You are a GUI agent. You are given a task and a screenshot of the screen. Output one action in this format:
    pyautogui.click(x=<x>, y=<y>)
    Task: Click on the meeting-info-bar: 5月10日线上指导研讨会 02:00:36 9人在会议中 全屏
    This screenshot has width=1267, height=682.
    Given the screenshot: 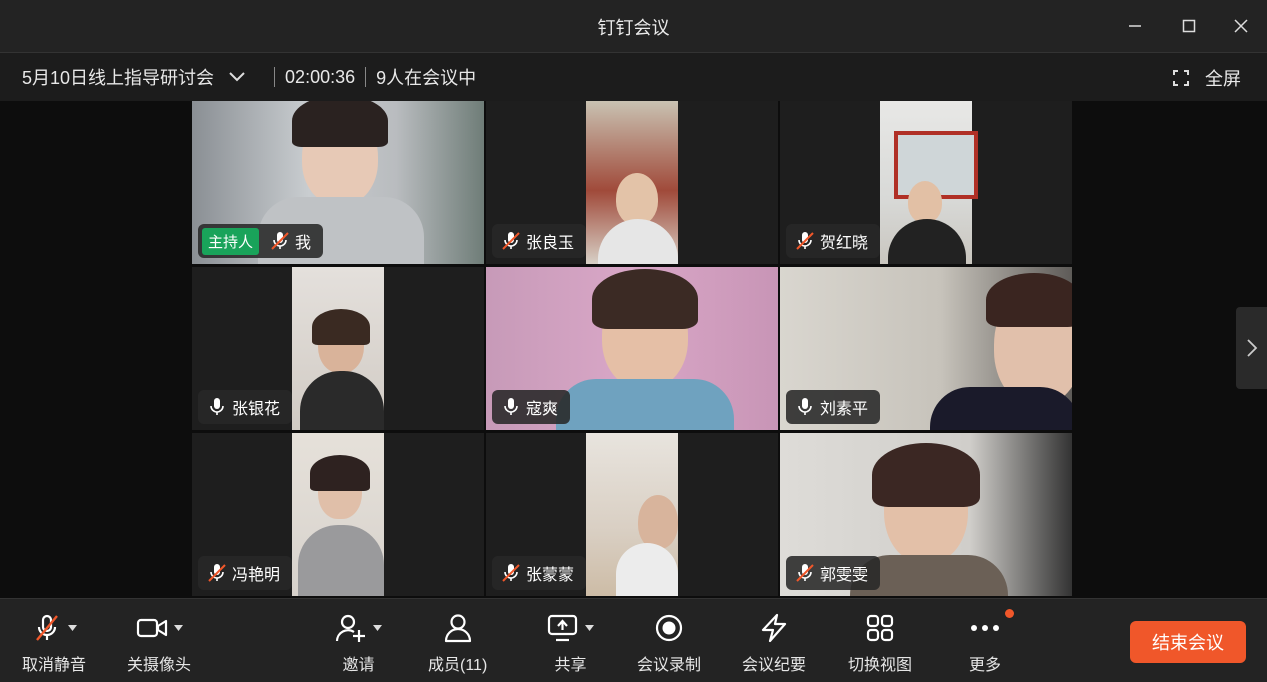 What is the action you would take?
    pyautogui.click(x=633, y=77)
    